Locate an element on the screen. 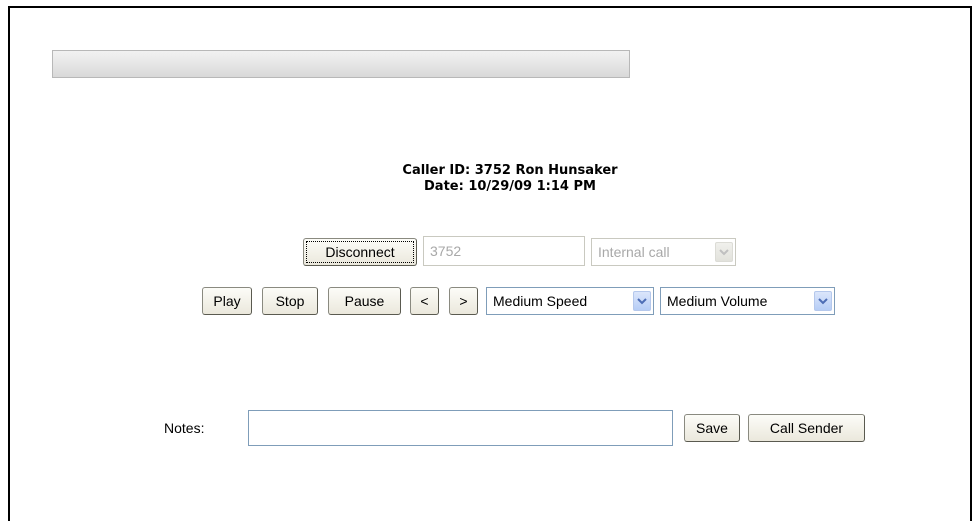  next-button: > is located at coordinates (463, 301).